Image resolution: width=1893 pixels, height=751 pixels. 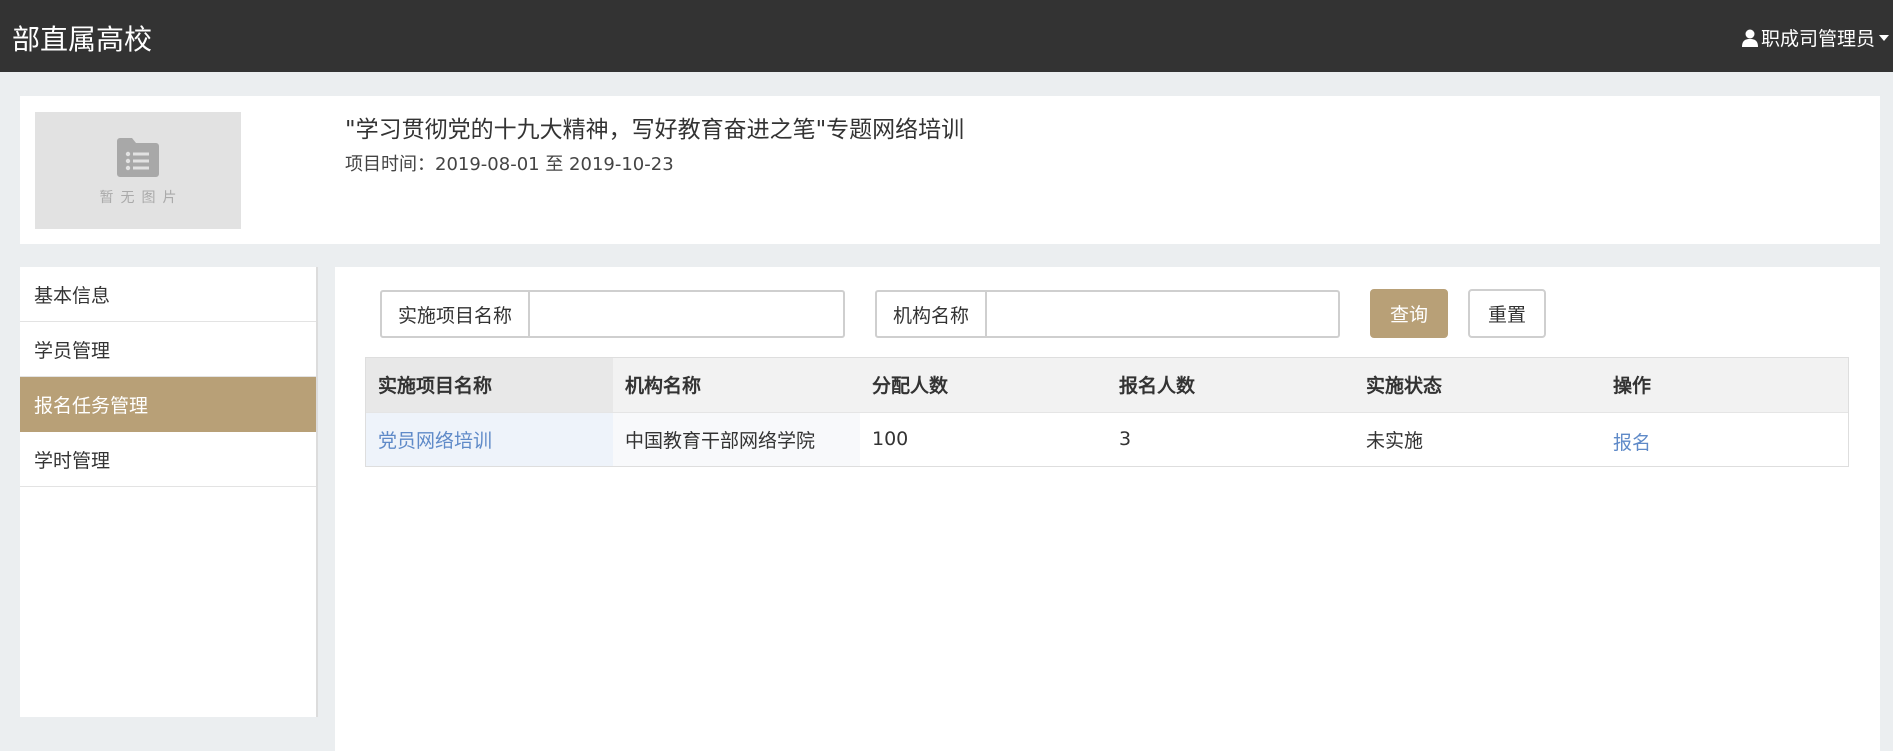 I want to click on project-image-placeholder: 暂无图片, so click(x=138, y=170).